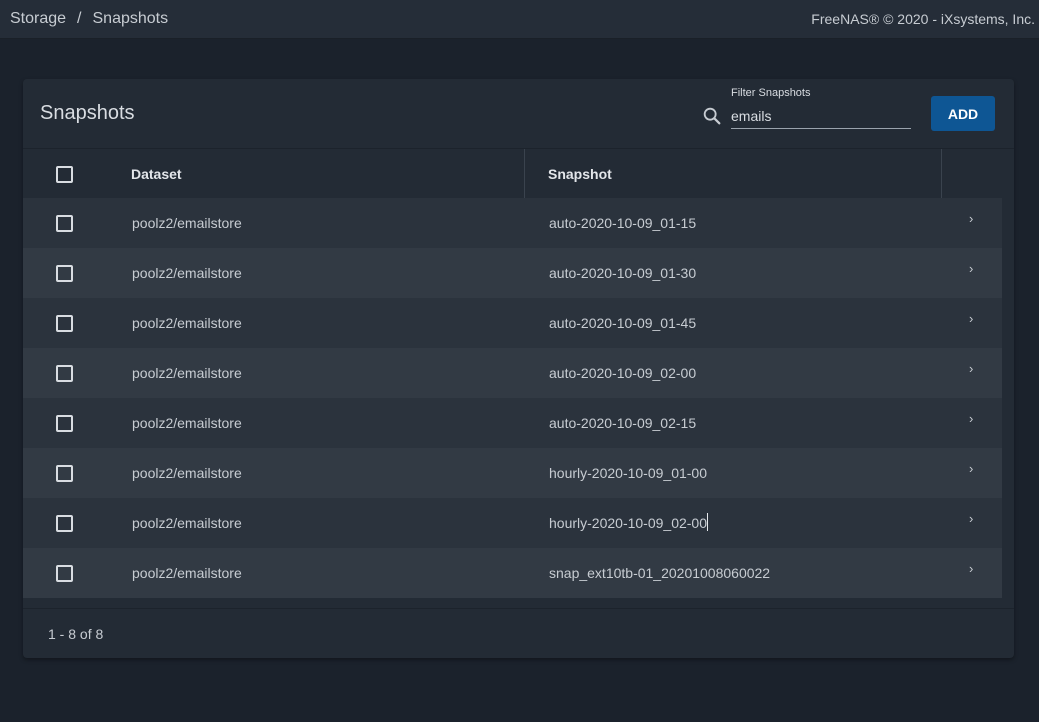 The image size is (1039, 722). What do you see at coordinates (623, 423) in the screenshot?
I see `snapshot-cell: auto-2020-10-09_02-15` at bounding box center [623, 423].